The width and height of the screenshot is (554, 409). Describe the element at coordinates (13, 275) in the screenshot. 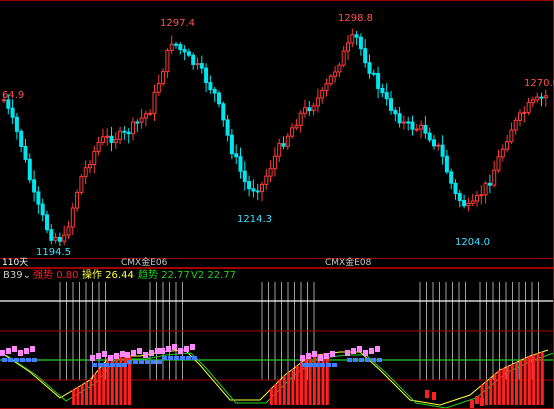

I see `indicator-name: B39` at that location.